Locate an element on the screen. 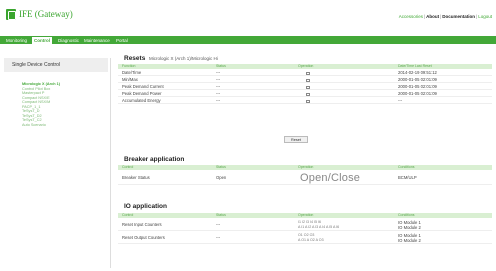  accessories-link: Accessories is located at coordinates (411, 16).